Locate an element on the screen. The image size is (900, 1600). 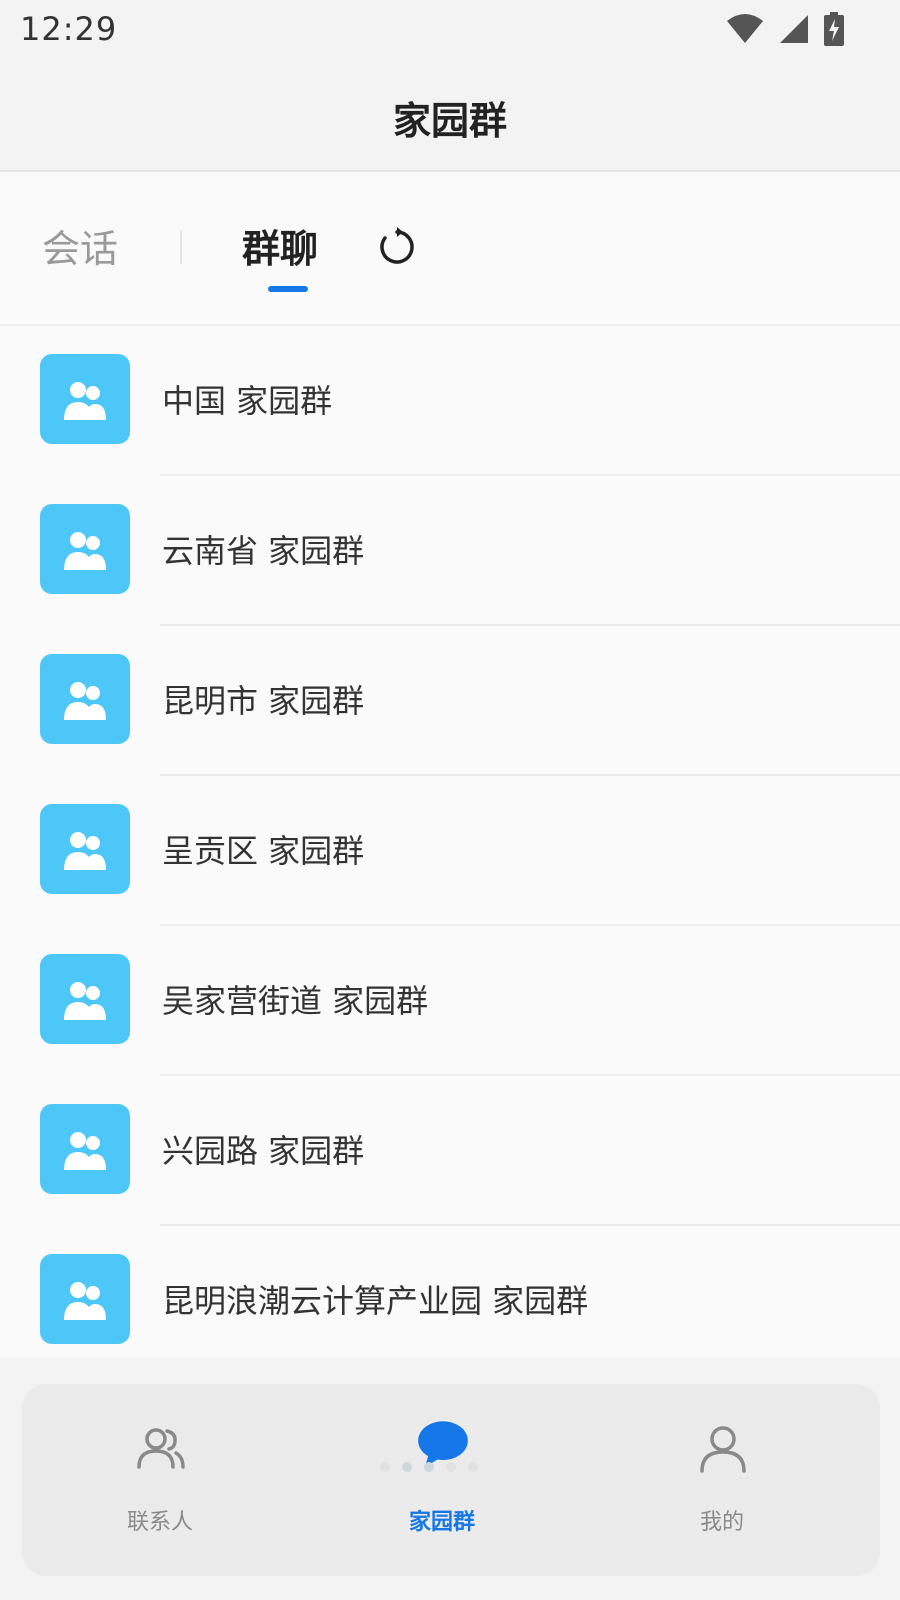
bottom-nav: 联系人 家园群 我的 is located at coordinates (451, 1480).